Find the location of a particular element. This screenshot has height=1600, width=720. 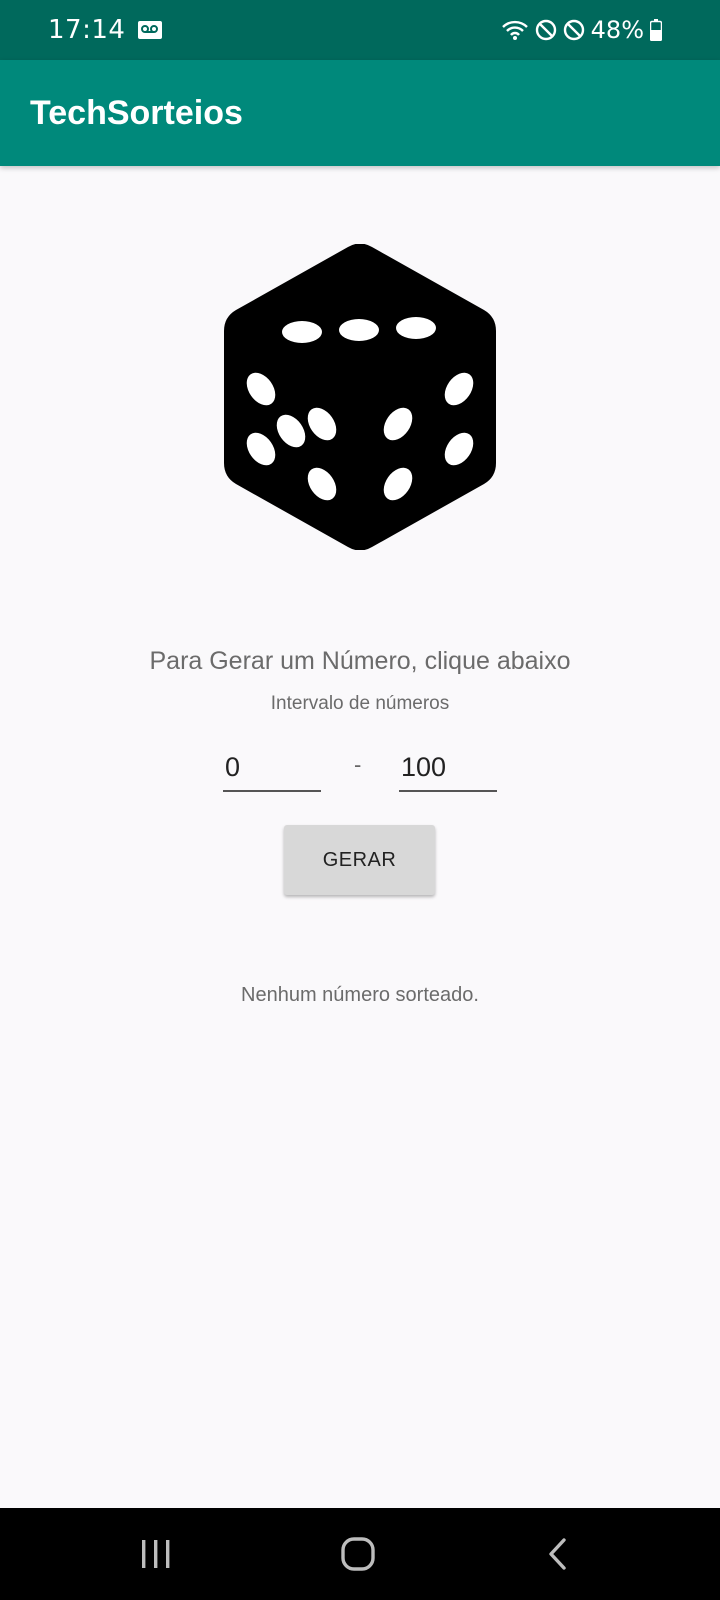

home-button is located at coordinates (358, 1554).